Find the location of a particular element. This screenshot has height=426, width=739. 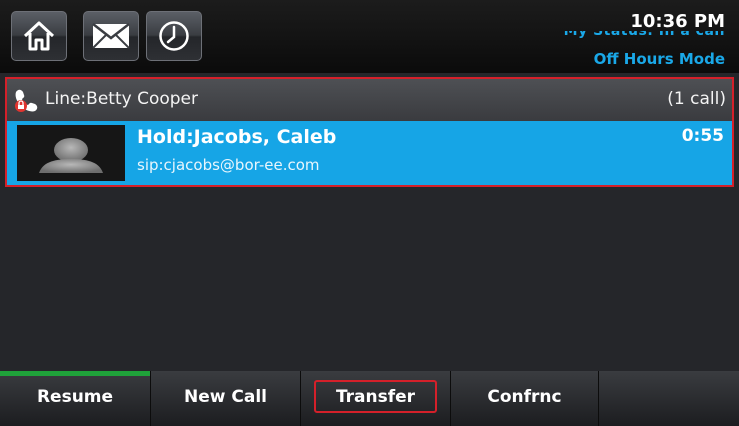

home-button is located at coordinates (39, 36).